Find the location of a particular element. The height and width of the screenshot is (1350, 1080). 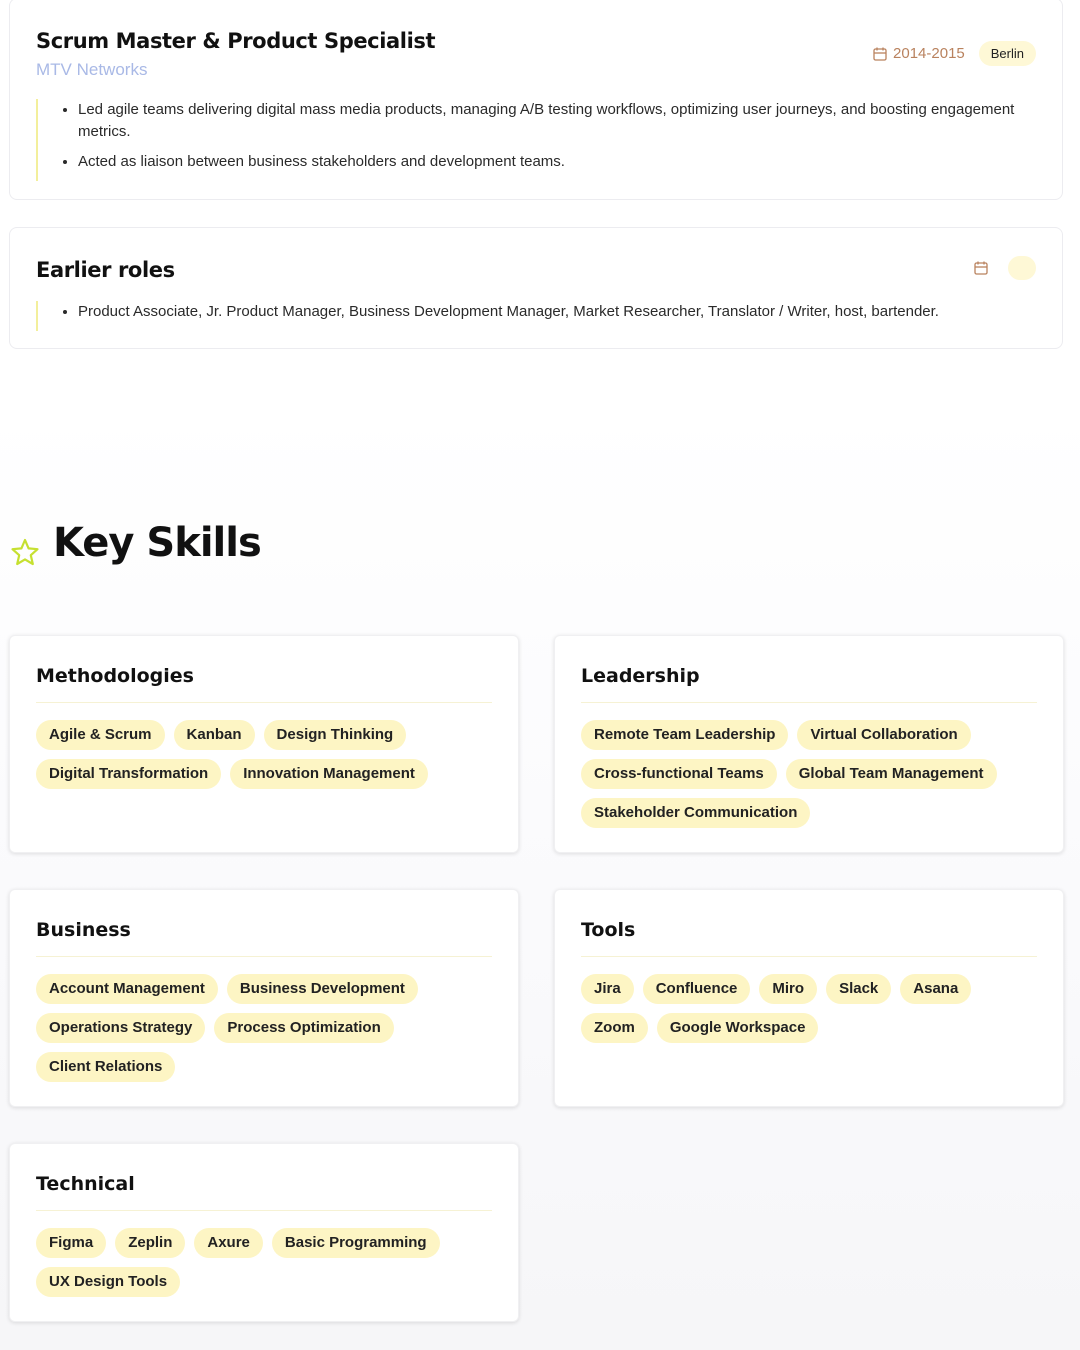

skill-chip: Agile & Scrum is located at coordinates (100, 735).